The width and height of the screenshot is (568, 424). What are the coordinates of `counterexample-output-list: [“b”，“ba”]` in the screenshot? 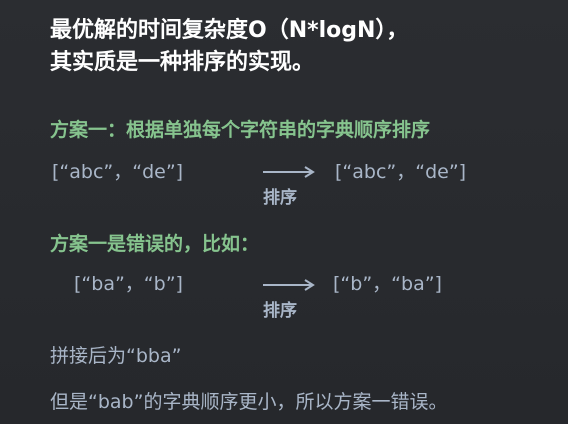 It's located at (387, 284).